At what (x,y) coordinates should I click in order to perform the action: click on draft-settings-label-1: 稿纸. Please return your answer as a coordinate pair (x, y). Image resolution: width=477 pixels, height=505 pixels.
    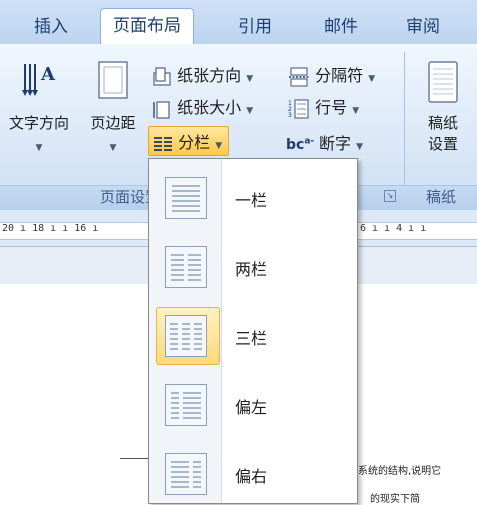
    Looking at the image, I should click on (442, 123).